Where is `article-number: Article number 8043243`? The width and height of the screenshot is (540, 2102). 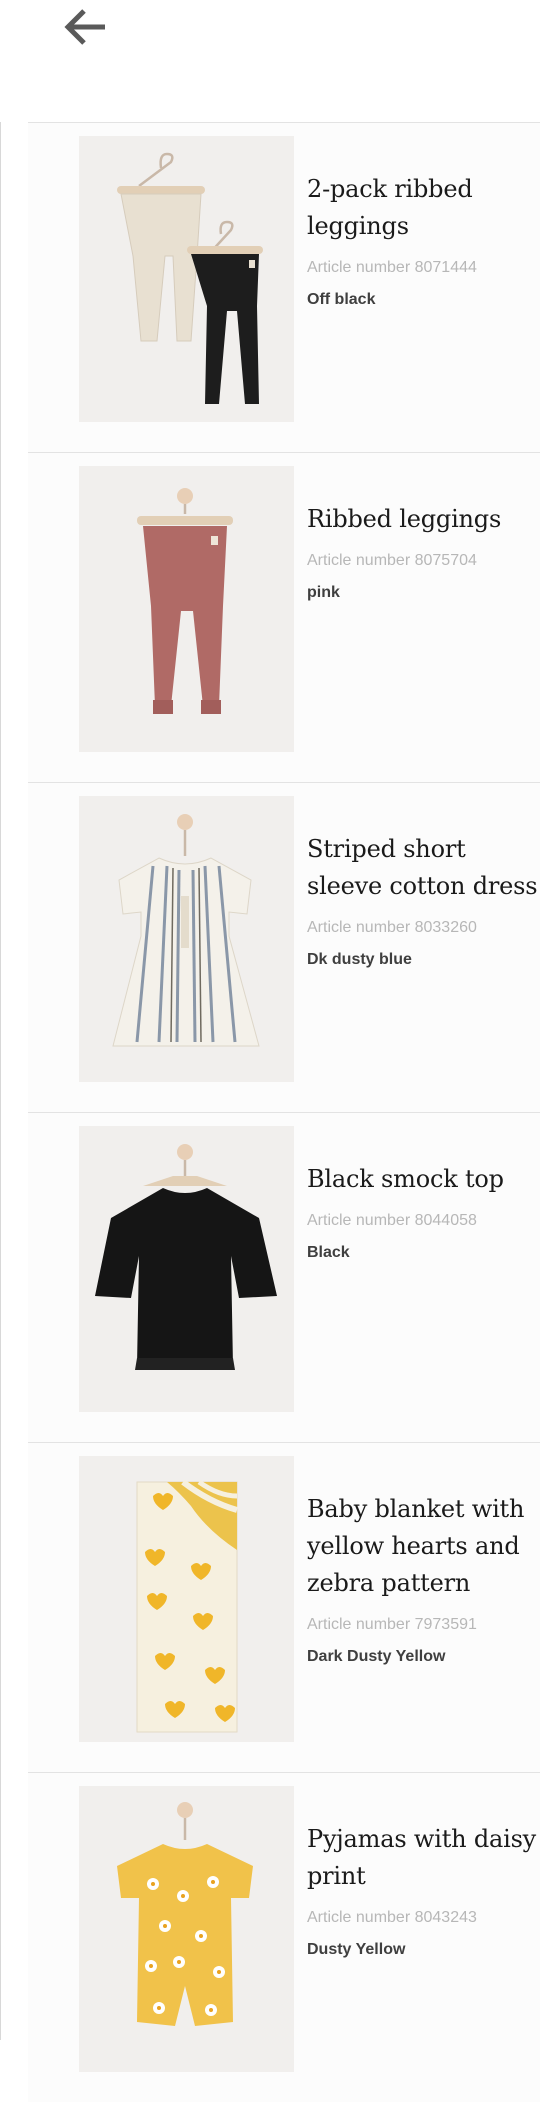 article-number: Article number 8043243 is located at coordinates (392, 1917).